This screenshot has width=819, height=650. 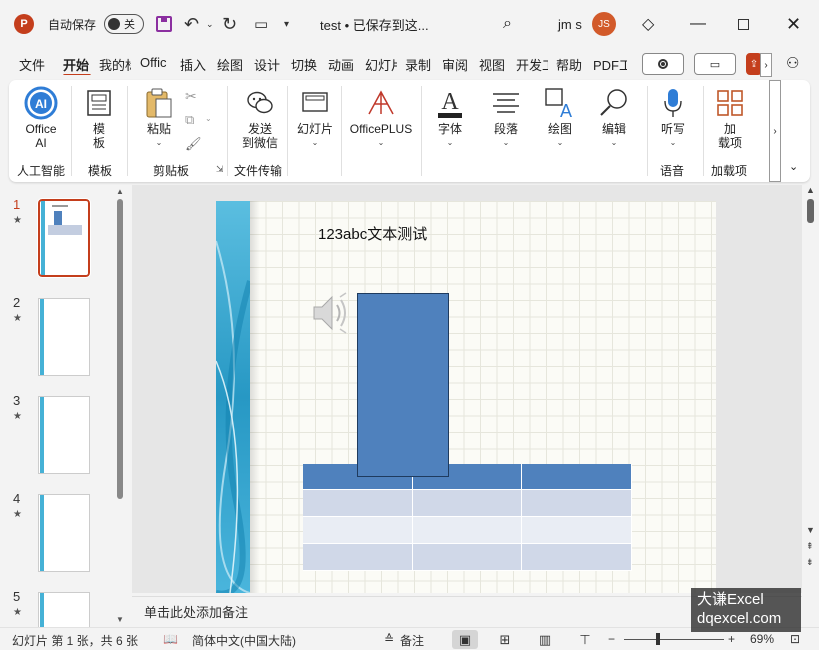 I want to click on send-to-wechat-button: 发送 到微信, so click(x=260, y=118).